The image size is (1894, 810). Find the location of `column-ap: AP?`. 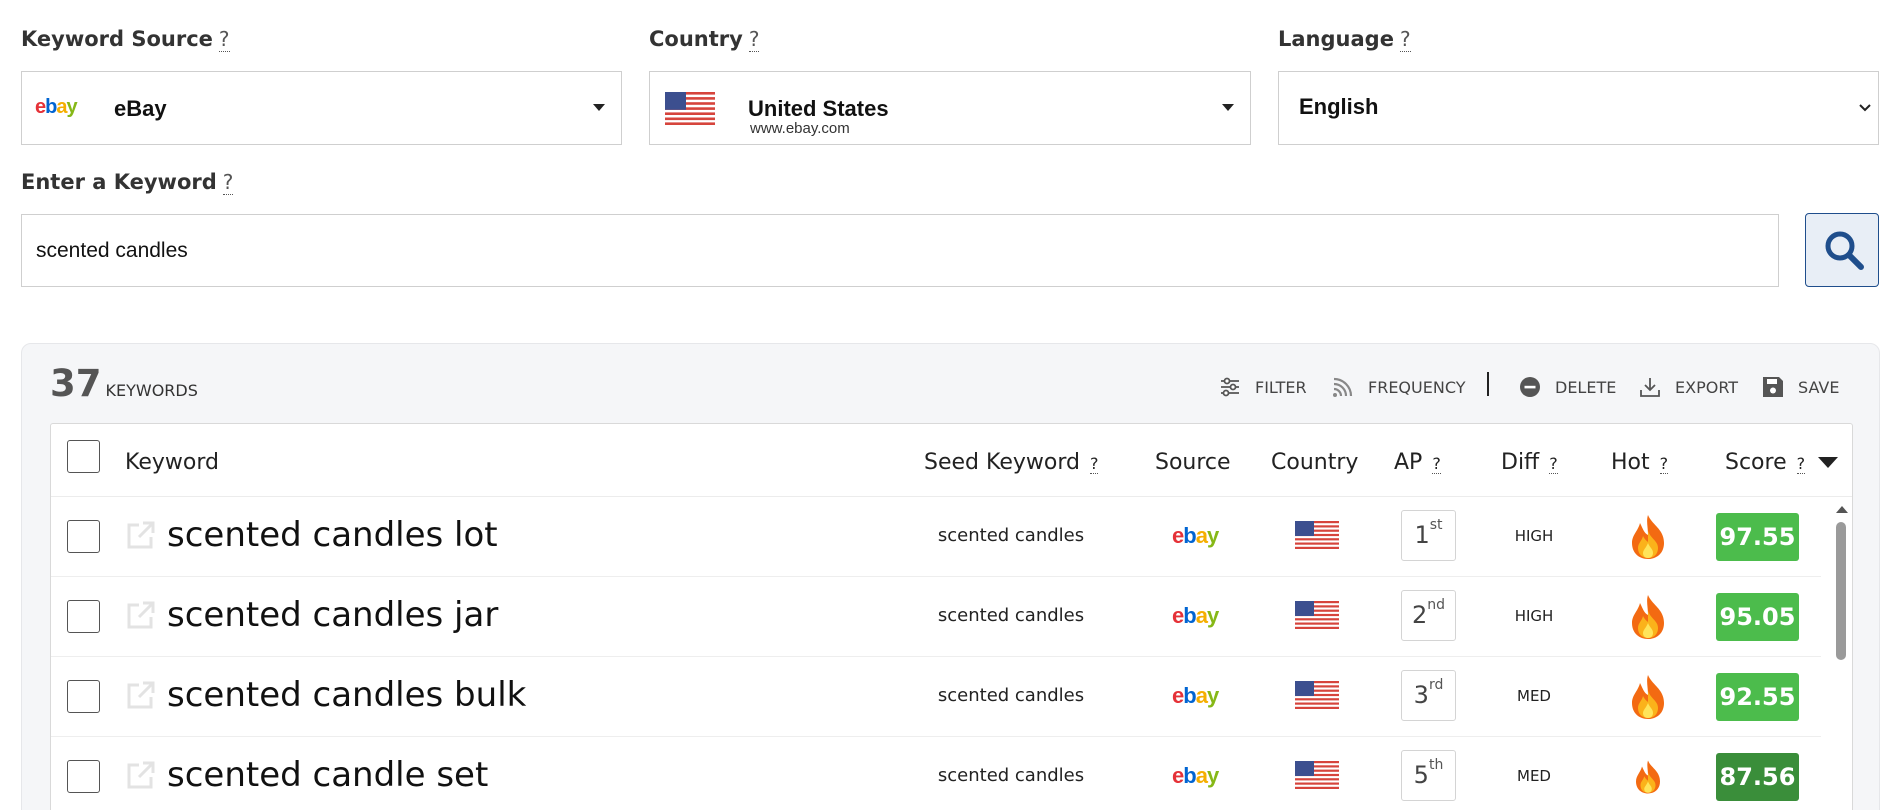

column-ap: AP? is located at coordinates (1417, 462).